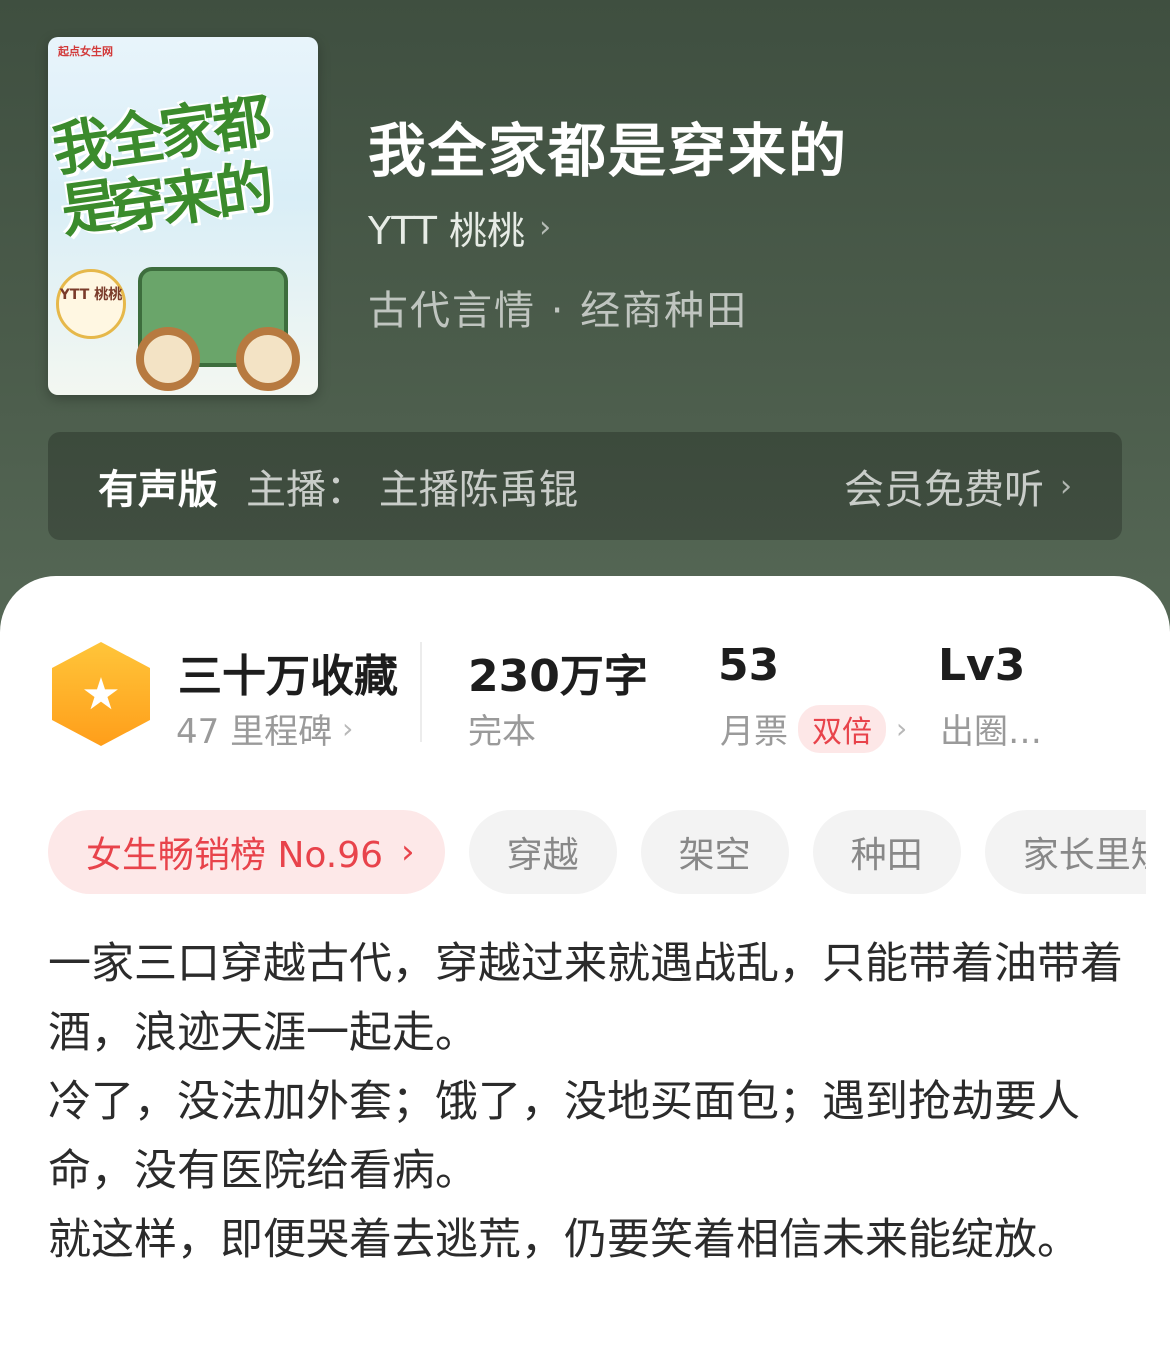 The image size is (1170, 1346). What do you see at coordinates (714, 852) in the screenshot?
I see `tag-chip: 架空` at bounding box center [714, 852].